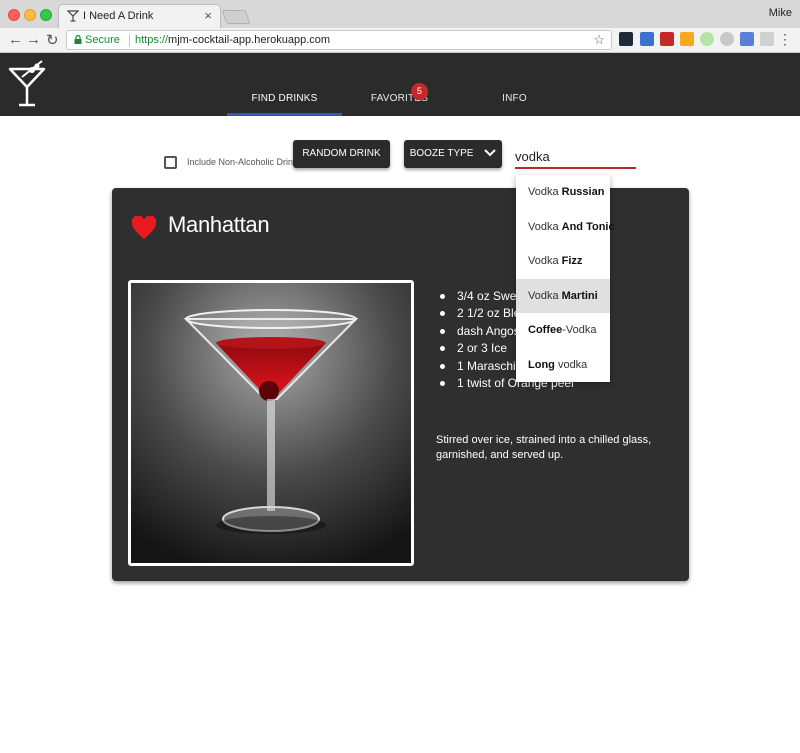 This screenshot has height=753, width=800. I want to click on tab-favorites: FAVORITES 5, so click(399, 84).